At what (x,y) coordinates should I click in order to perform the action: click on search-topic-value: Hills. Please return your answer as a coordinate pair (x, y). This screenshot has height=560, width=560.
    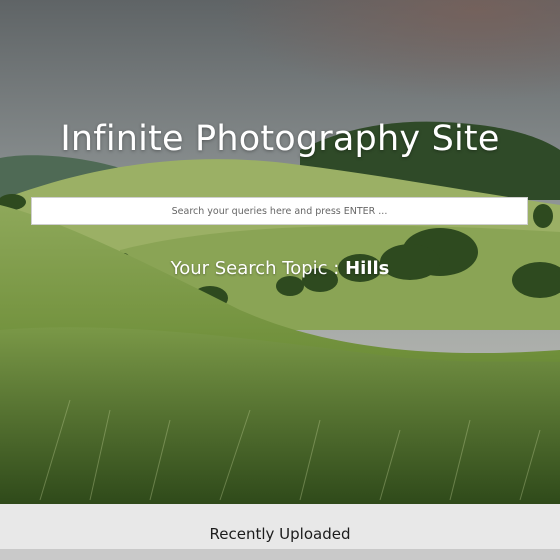
    Looking at the image, I should click on (367, 268).